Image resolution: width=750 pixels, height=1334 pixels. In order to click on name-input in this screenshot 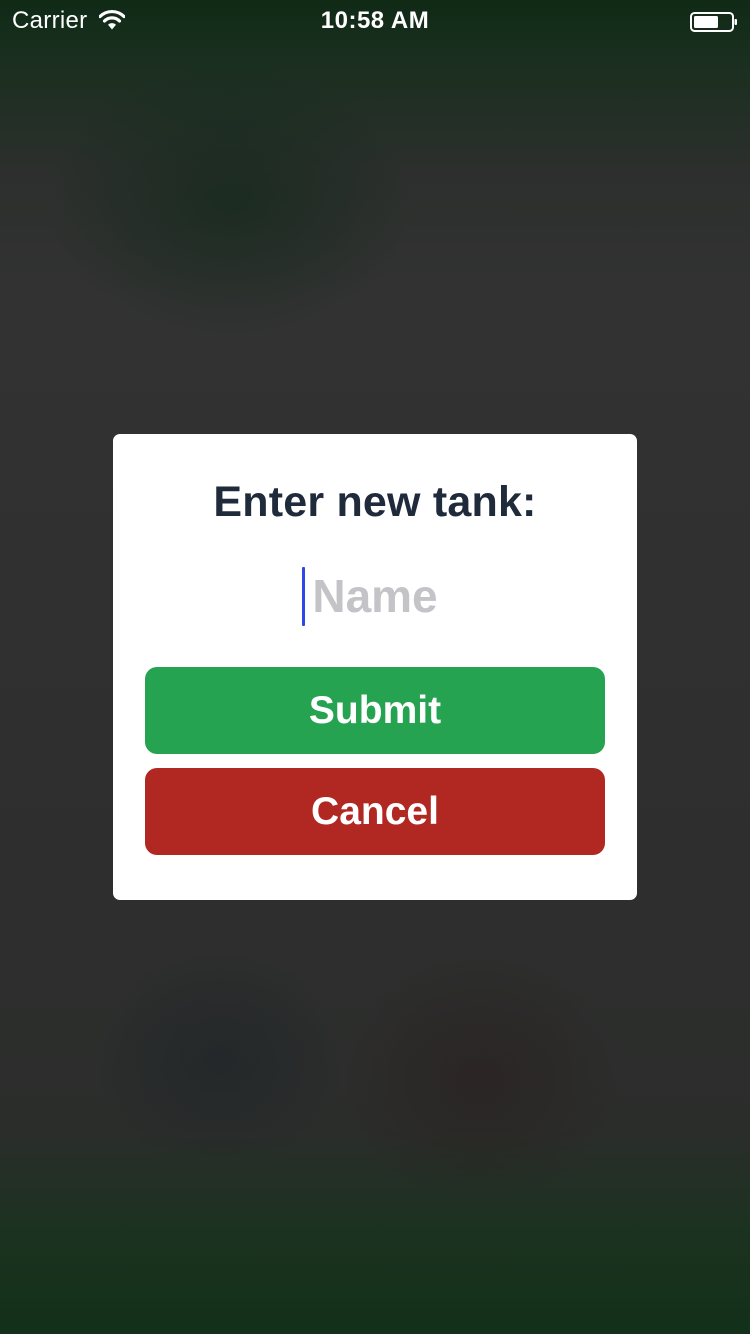, I will do `click(375, 596)`.